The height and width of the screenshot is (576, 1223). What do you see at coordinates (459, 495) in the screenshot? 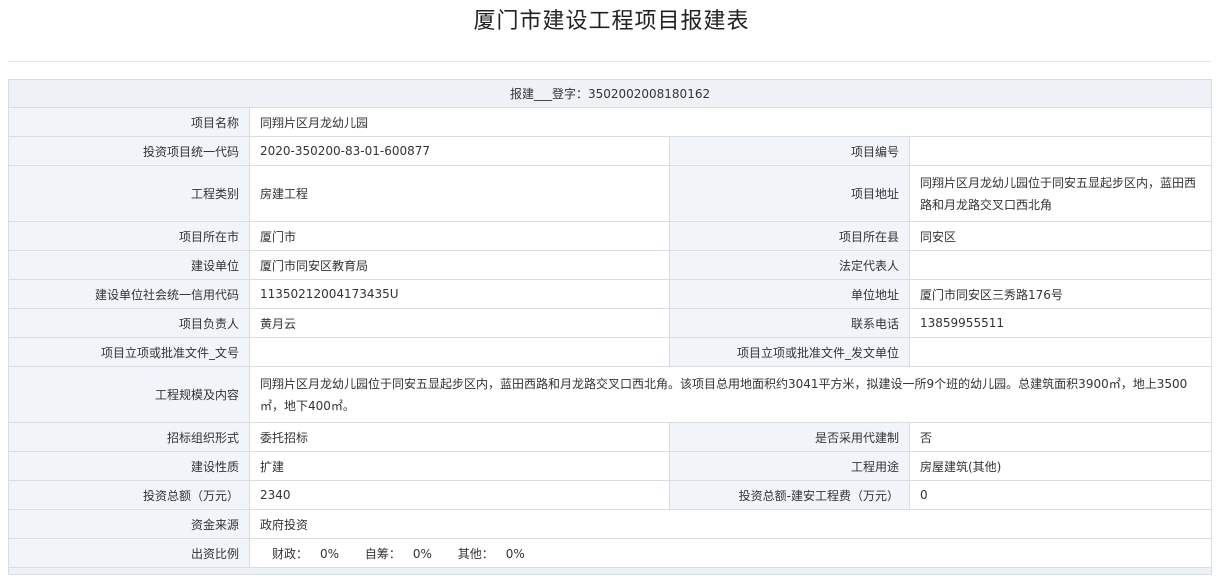
I see `total-invest-value: 2340` at bounding box center [459, 495].